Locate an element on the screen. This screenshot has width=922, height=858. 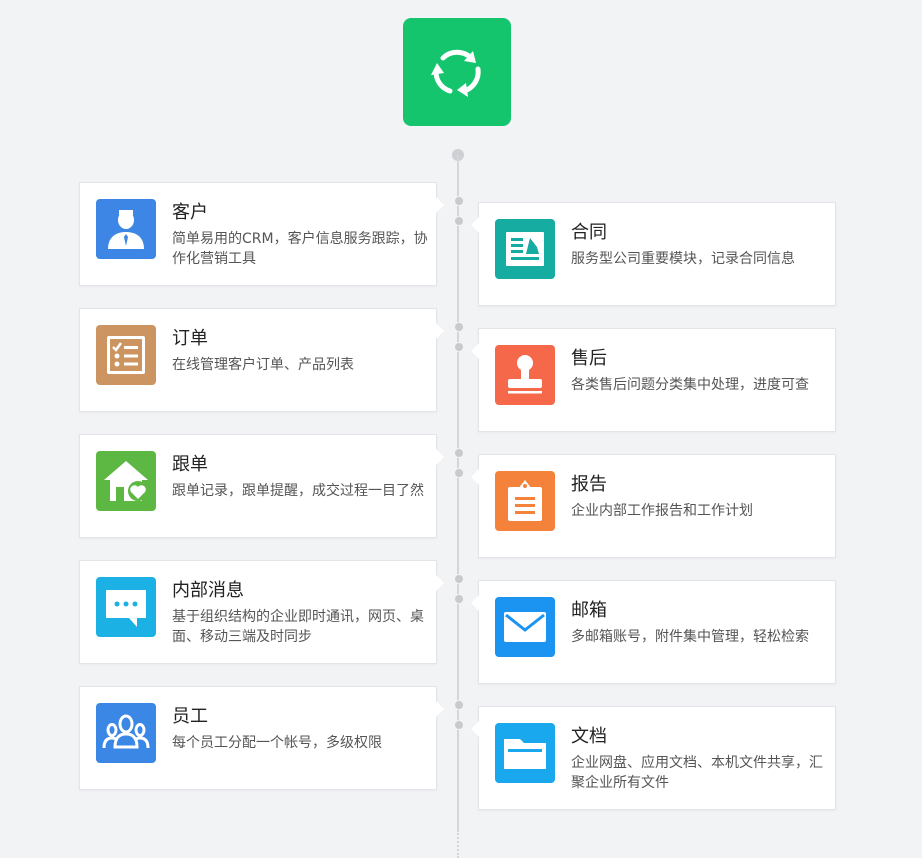
feature-card-customer: 客户 简单易用的CRM，客户信息服务跟踪，协作化营销工具 is located at coordinates (261, 234).